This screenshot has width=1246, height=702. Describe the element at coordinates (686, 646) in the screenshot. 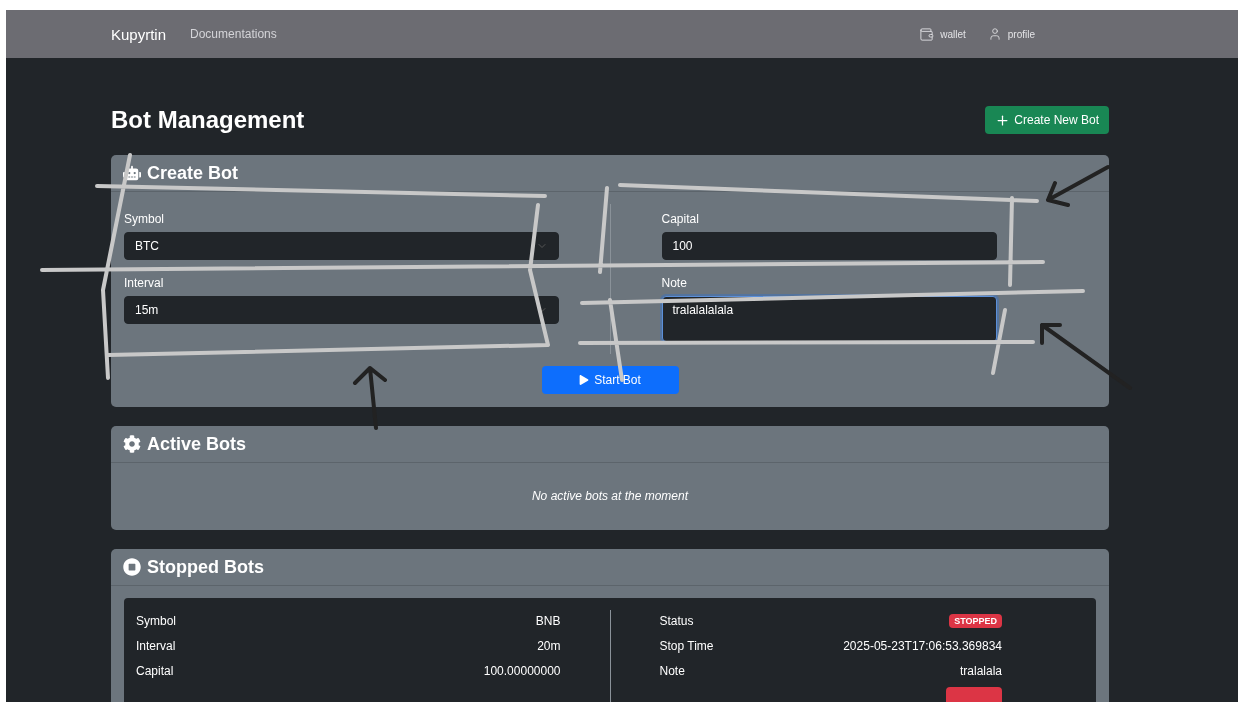

I see `info-label: Stop Time` at that location.